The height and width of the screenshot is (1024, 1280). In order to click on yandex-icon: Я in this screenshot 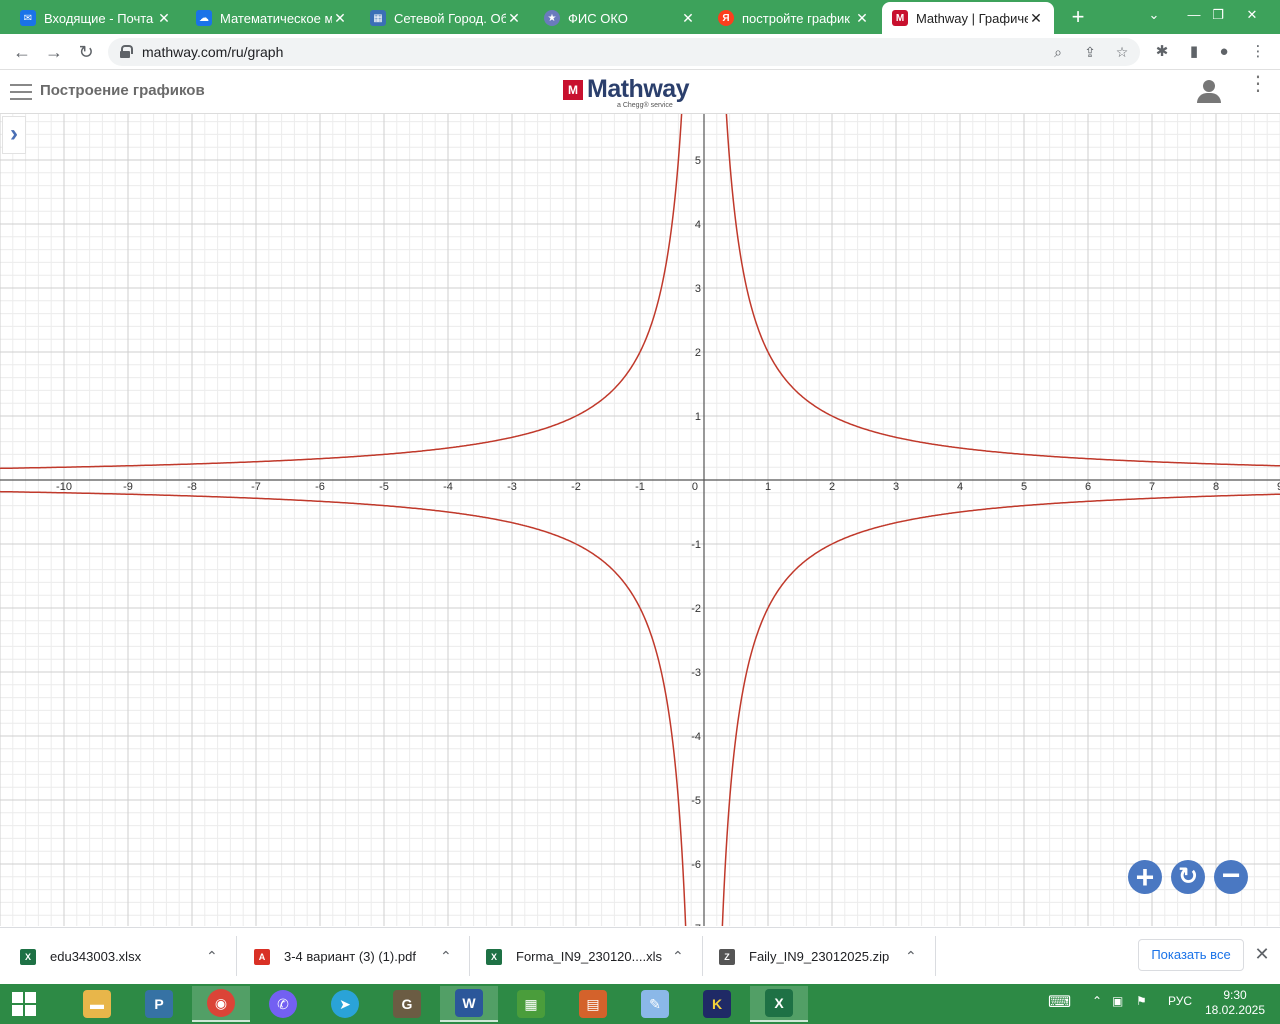, I will do `click(726, 18)`.